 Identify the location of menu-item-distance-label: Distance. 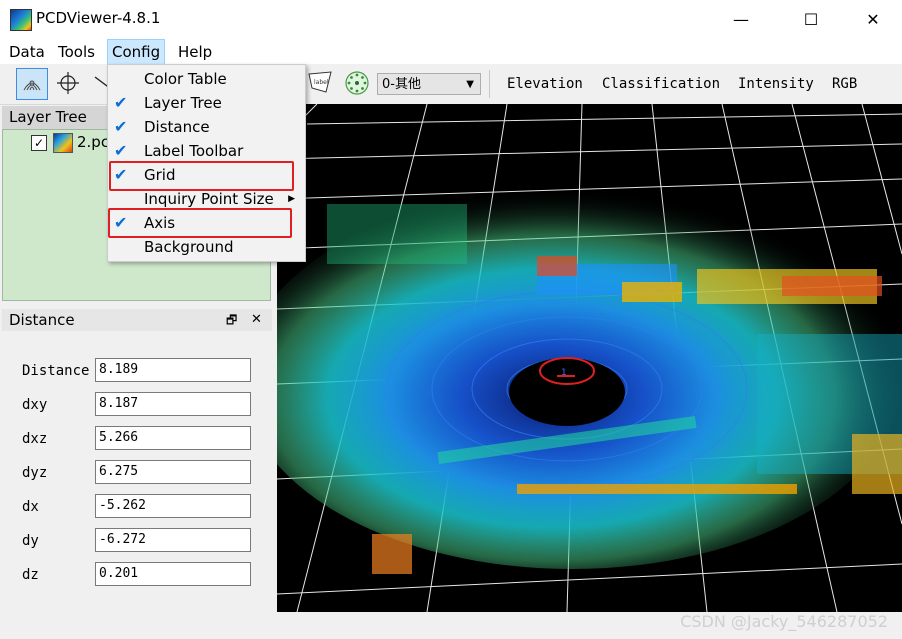
(177, 127).